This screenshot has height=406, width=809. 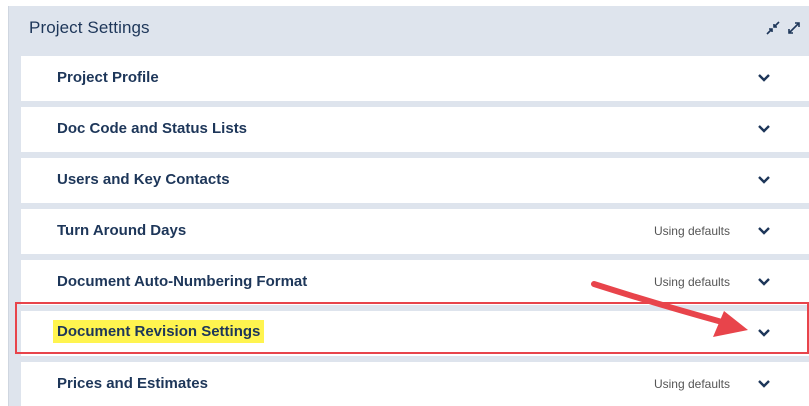 I want to click on section-label: Document Auto-Numbering Format, so click(x=182, y=281).